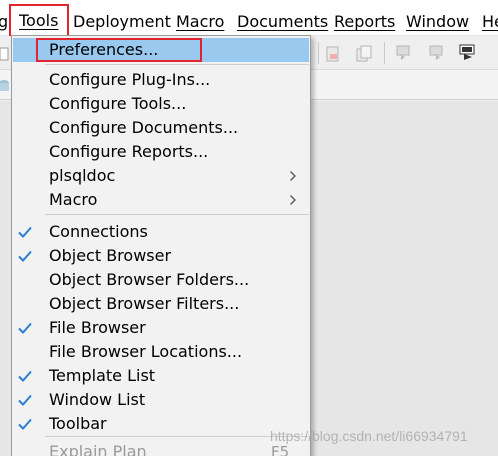 This screenshot has height=456, width=498. I want to click on menu-item-connections: Connections, so click(161, 232).